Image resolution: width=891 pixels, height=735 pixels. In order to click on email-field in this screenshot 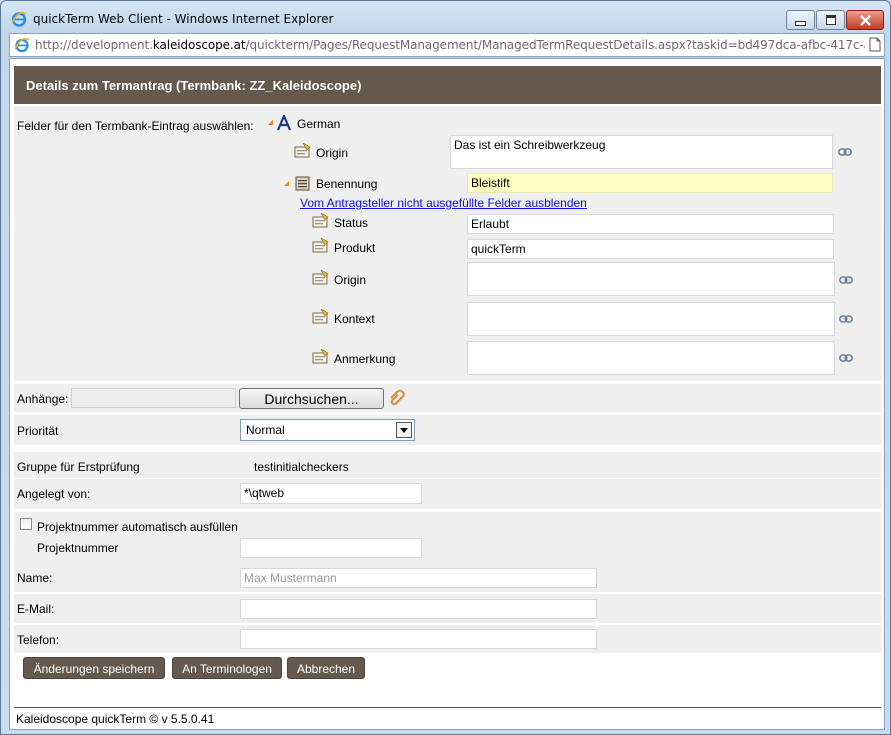, I will do `click(418, 609)`.